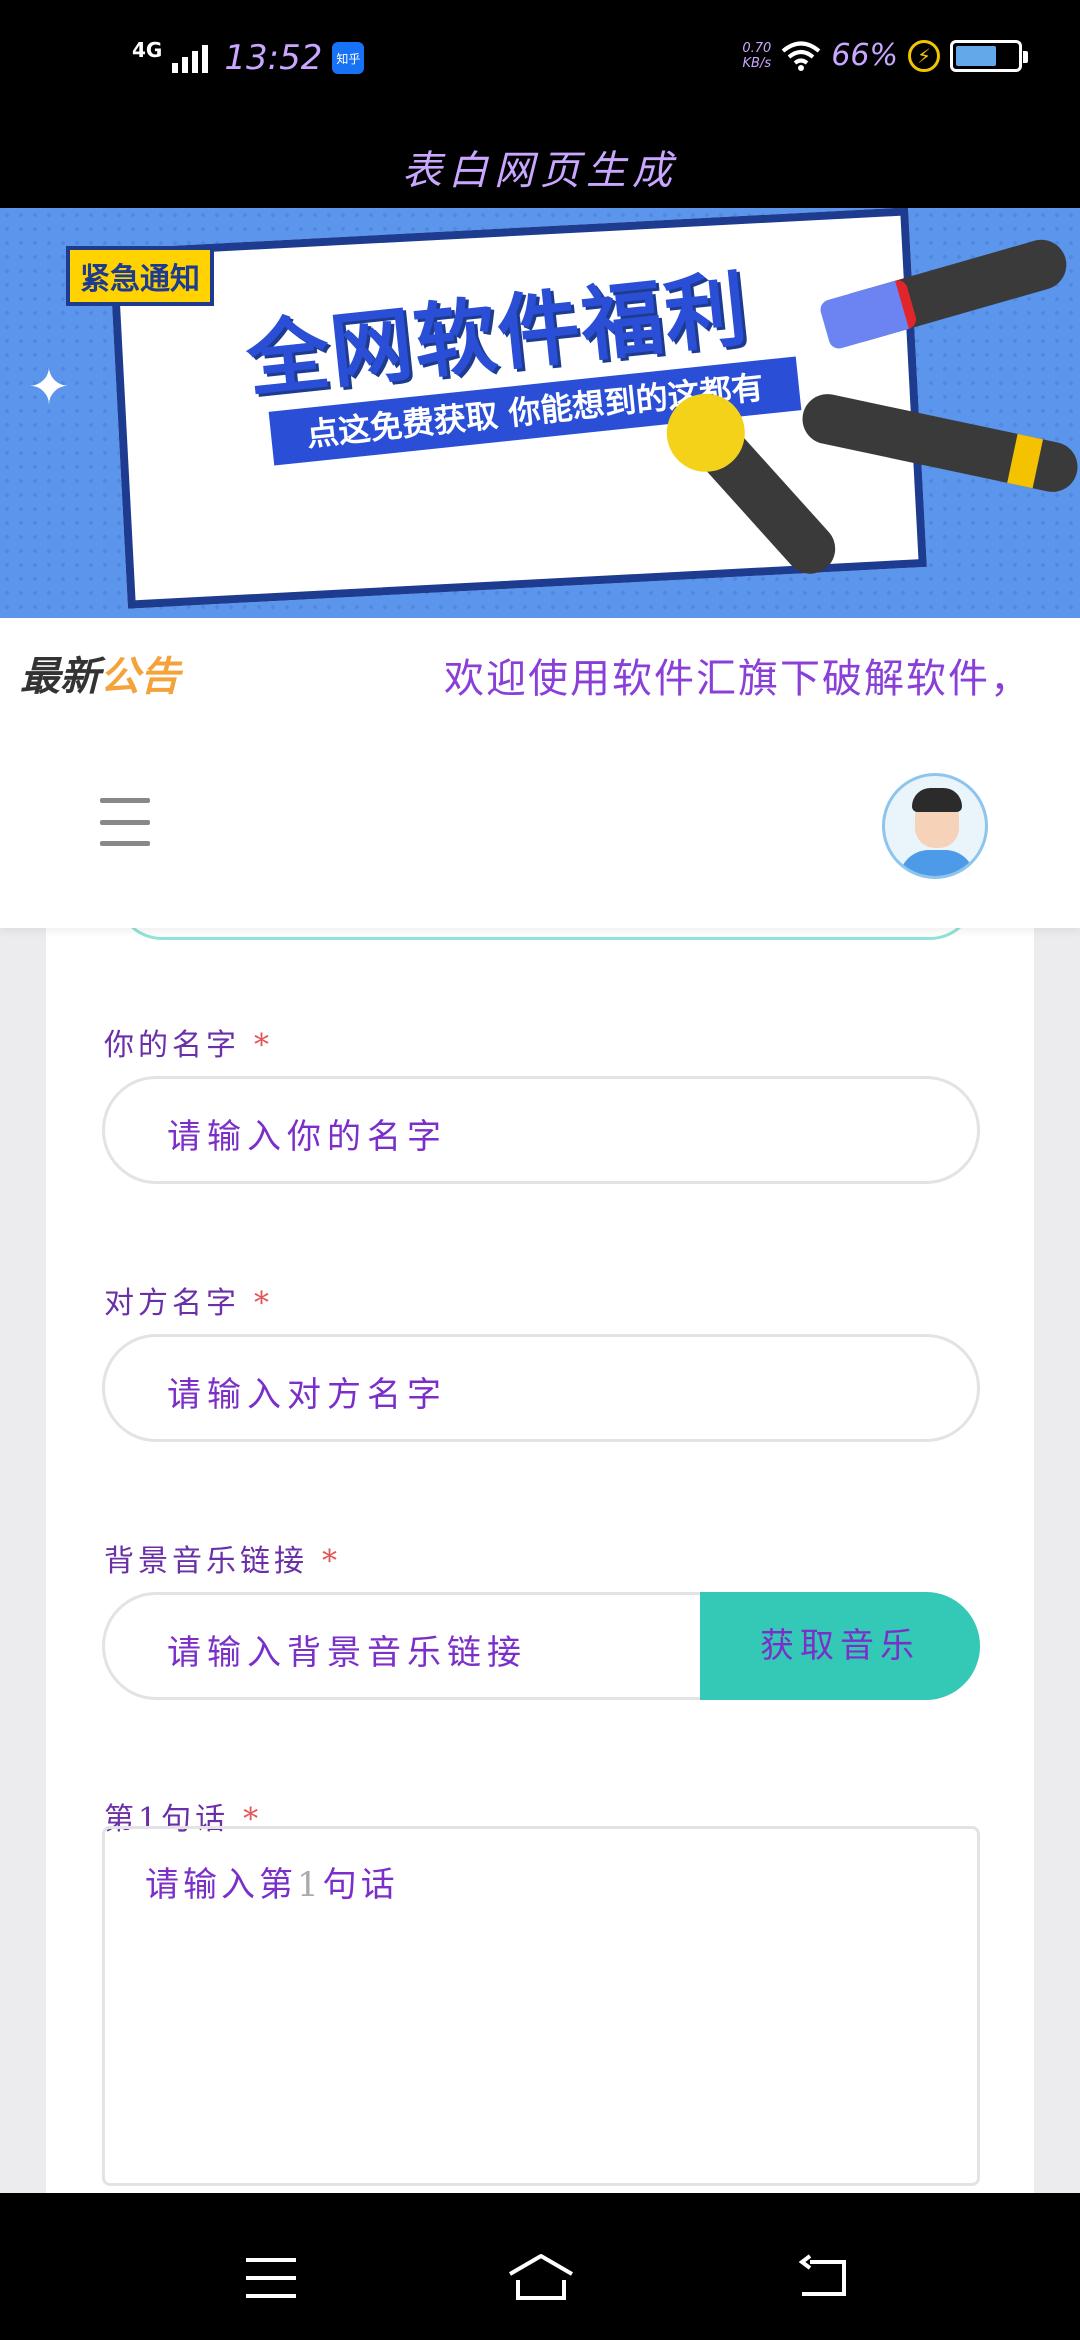 The height and width of the screenshot is (2340, 1080). I want to click on clock: 13:52, so click(273, 58).